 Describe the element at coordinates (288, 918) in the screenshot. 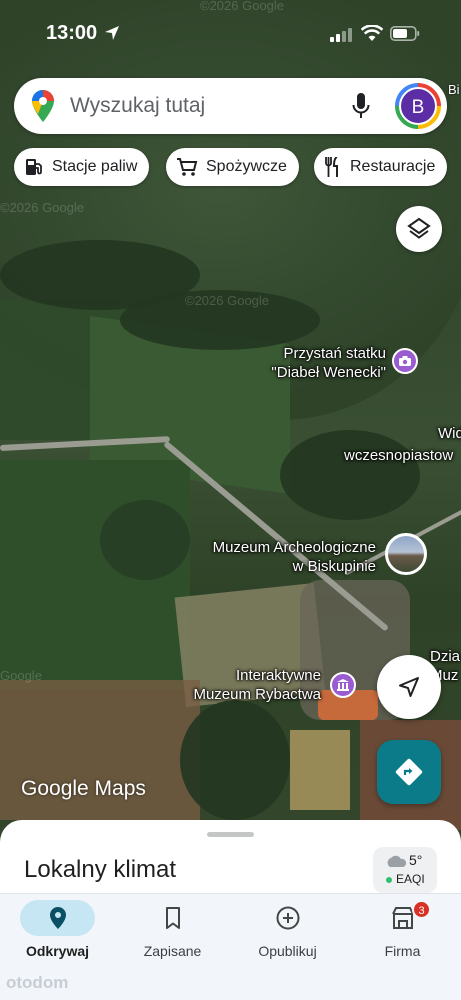

I see `add-circle-icon` at that location.